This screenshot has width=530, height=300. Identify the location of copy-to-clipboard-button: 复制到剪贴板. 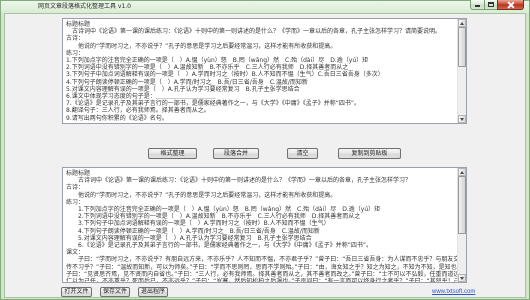
(369, 153).